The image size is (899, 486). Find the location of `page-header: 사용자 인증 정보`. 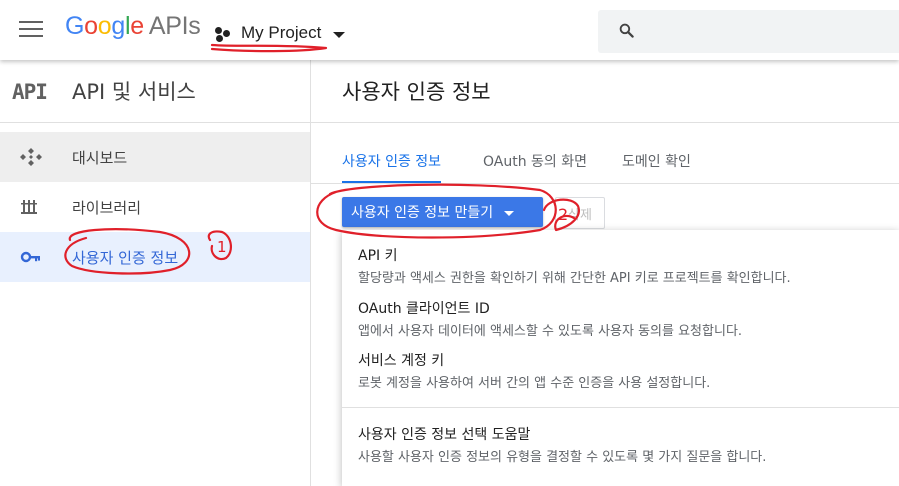

page-header: 사용자 인증 정보 is located at coordinates (605, 91).